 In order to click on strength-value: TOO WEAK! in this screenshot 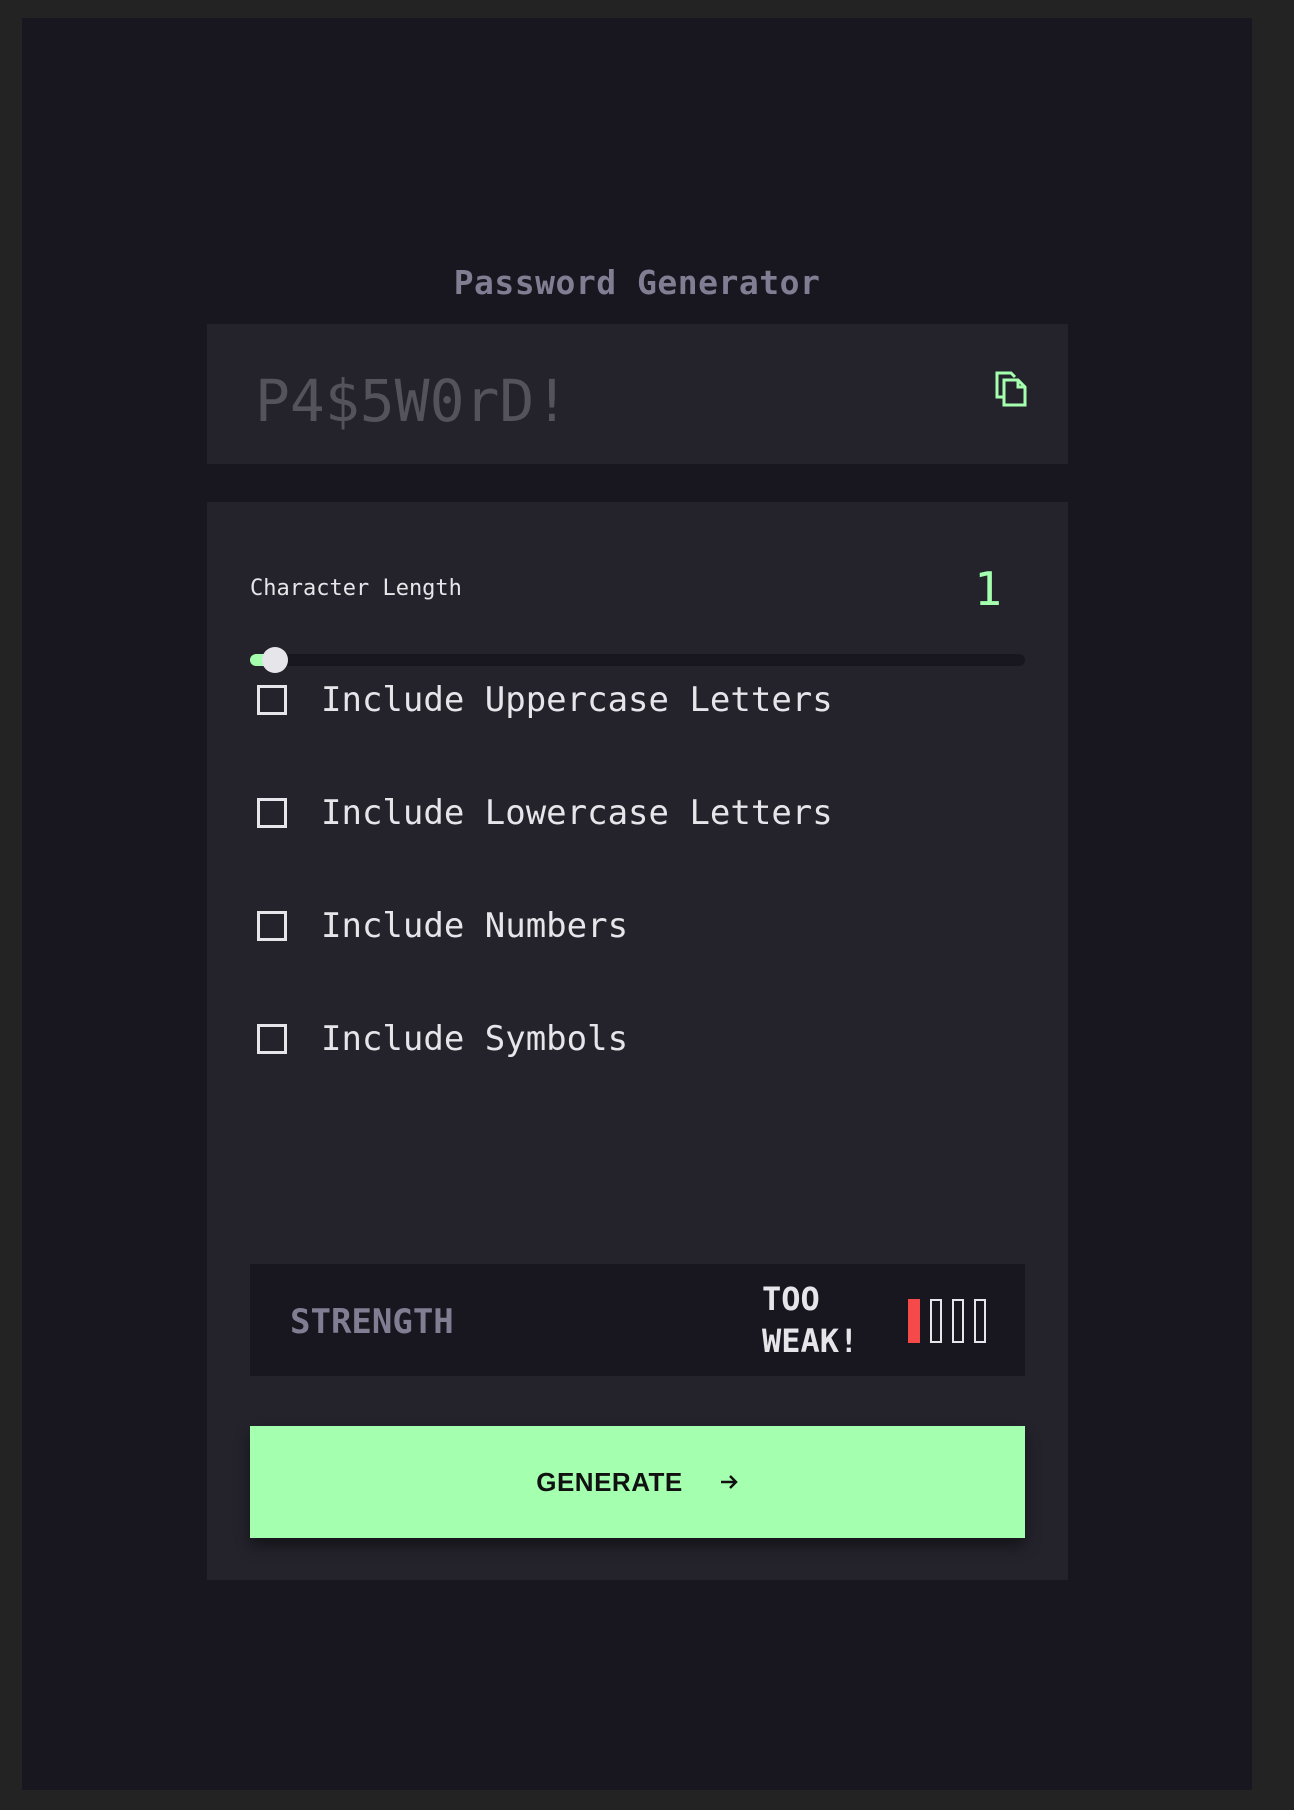, I will do `click(810, 1320)`.